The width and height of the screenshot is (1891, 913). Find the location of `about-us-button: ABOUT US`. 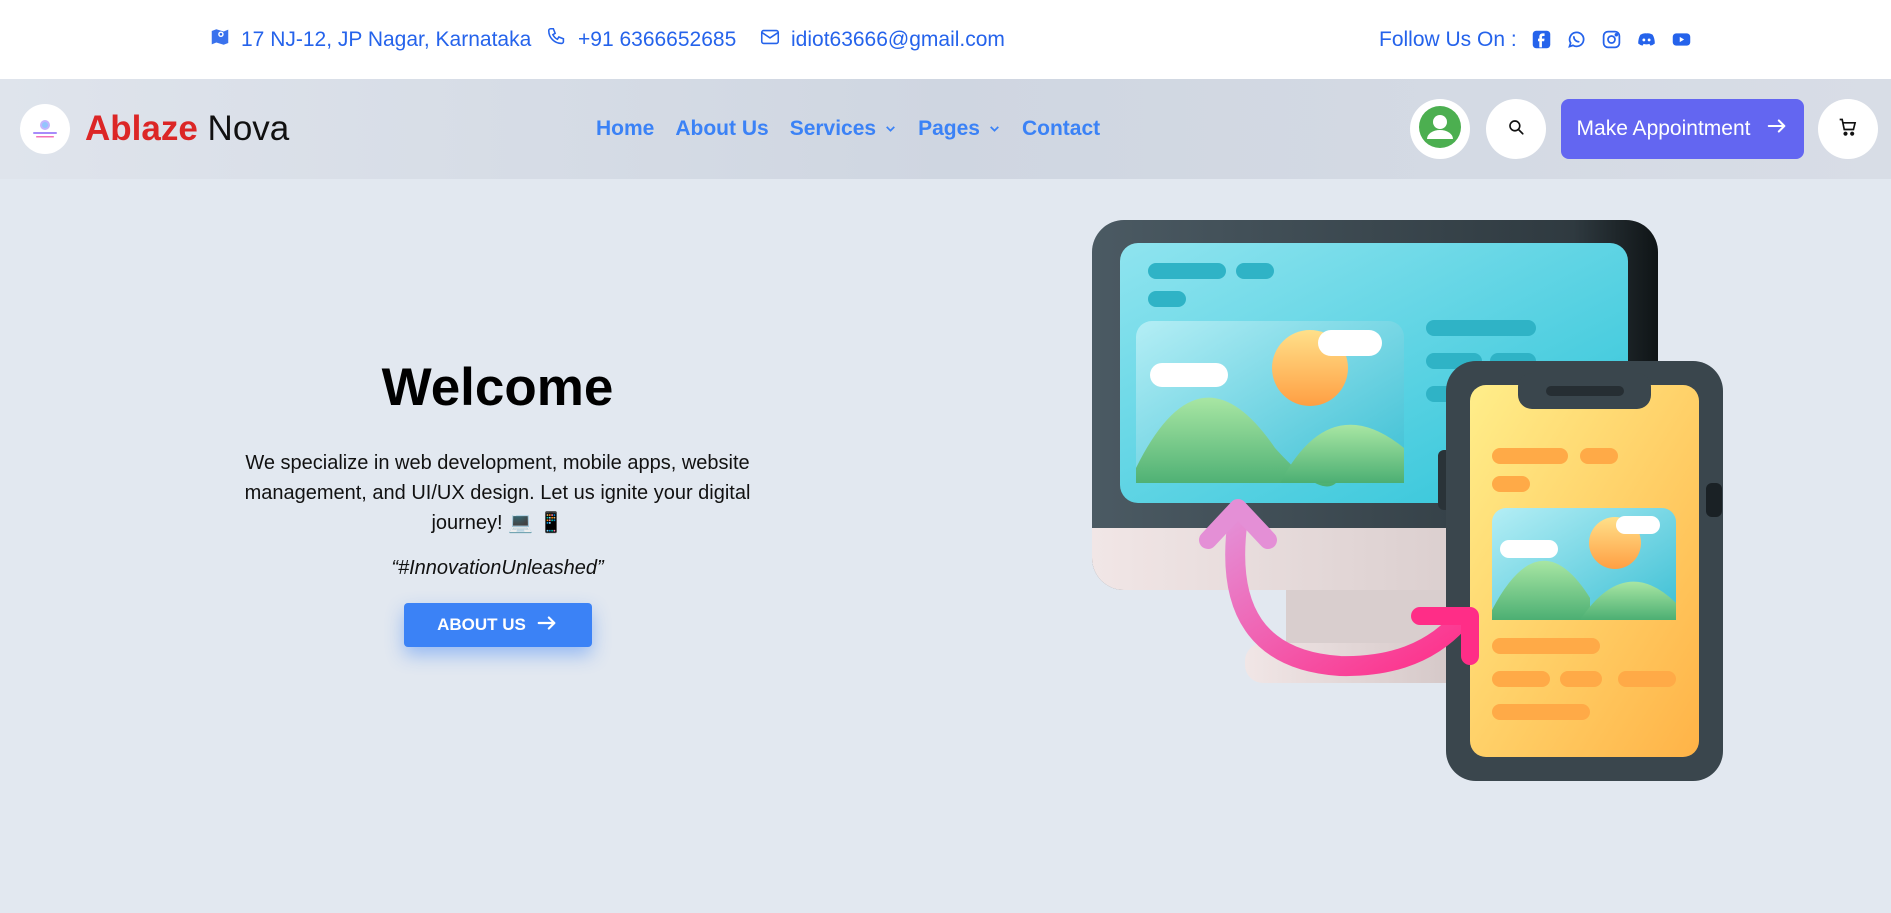

about-us-button: ABOUT US is located at coordinates (497, 625).